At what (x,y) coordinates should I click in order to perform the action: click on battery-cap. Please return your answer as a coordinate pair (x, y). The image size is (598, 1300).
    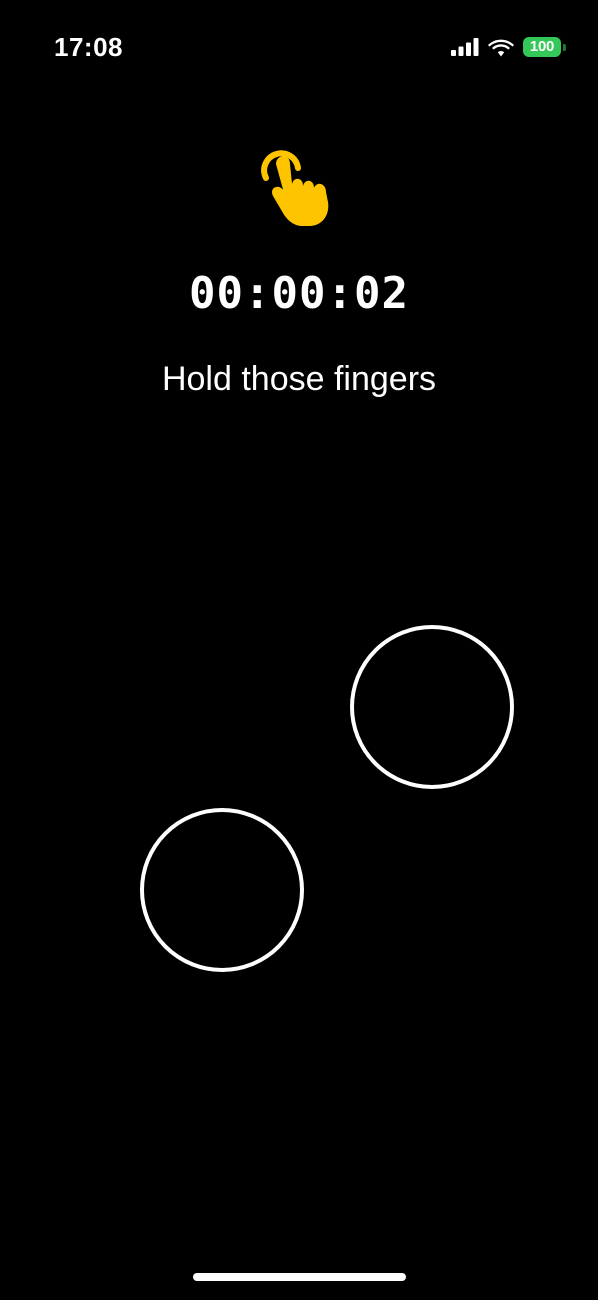
    Looking at the image, I should click on (564, 47).